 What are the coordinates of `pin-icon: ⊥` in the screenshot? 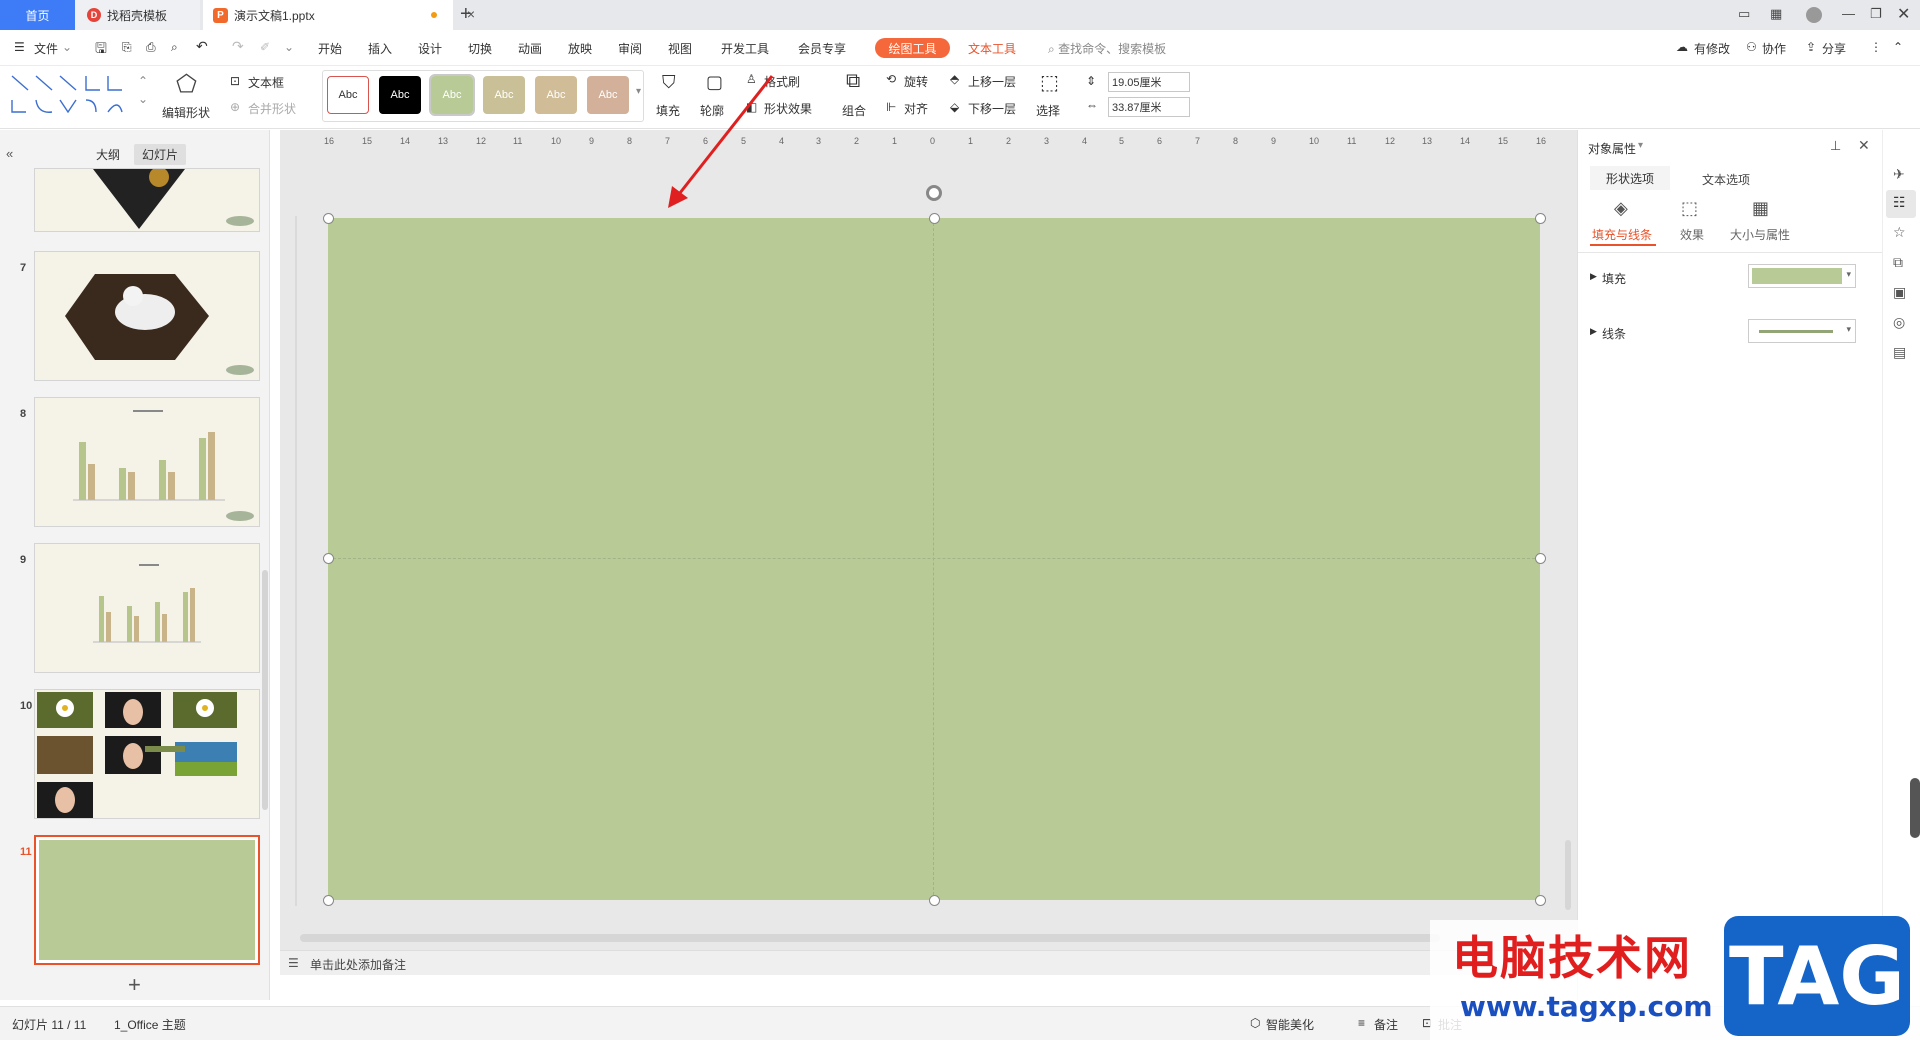 It's located at (1835, 146).